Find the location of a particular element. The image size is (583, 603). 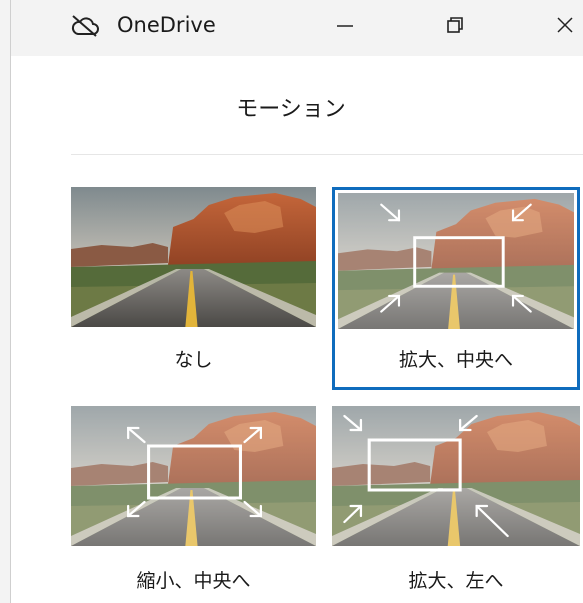

close-button is located at coordinates (559, 25).